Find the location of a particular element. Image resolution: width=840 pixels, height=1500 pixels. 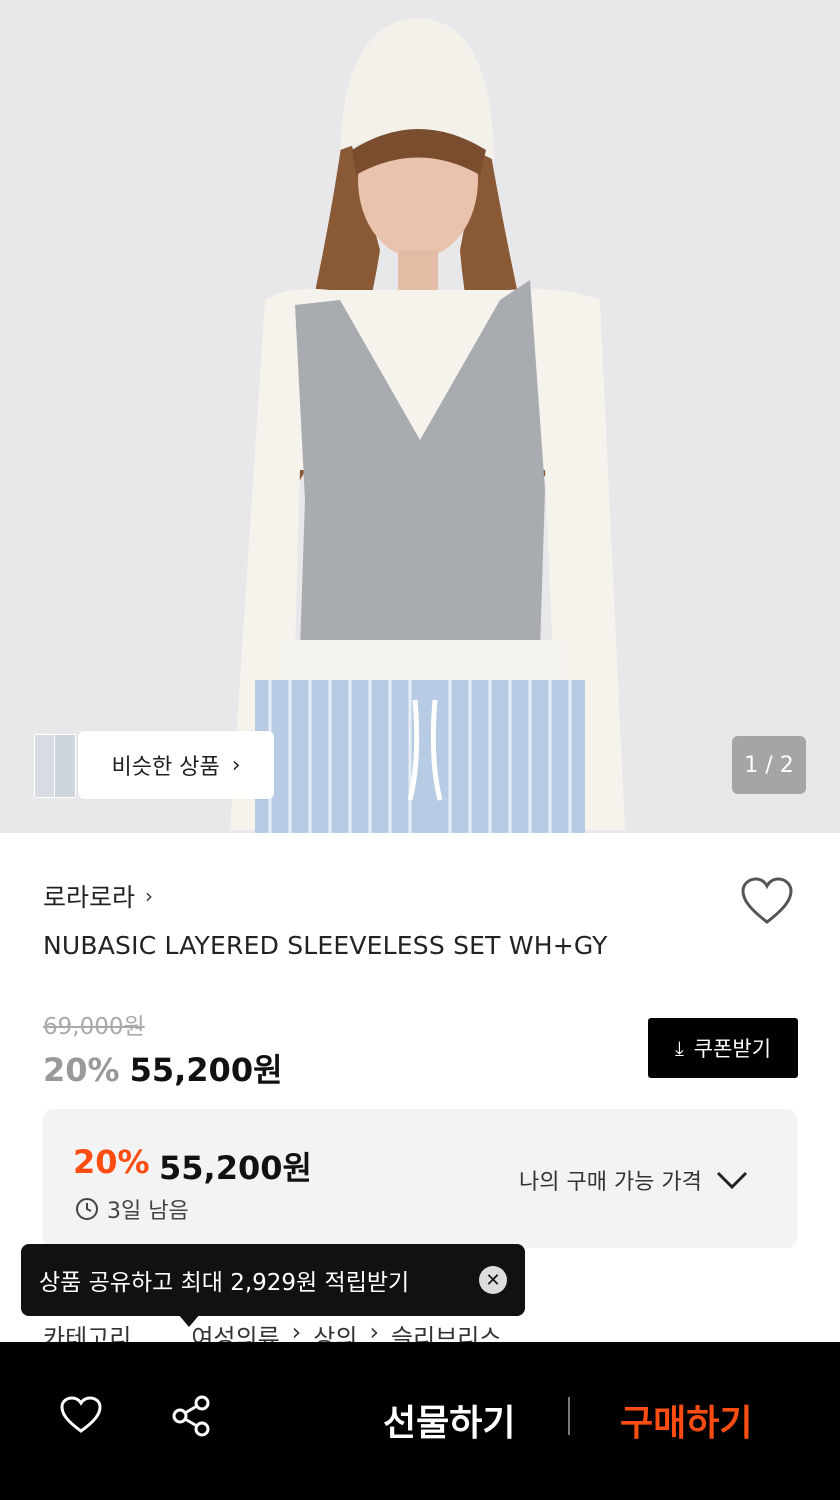

buy-button: 구매하기 is located at coordinates (686, 1420).